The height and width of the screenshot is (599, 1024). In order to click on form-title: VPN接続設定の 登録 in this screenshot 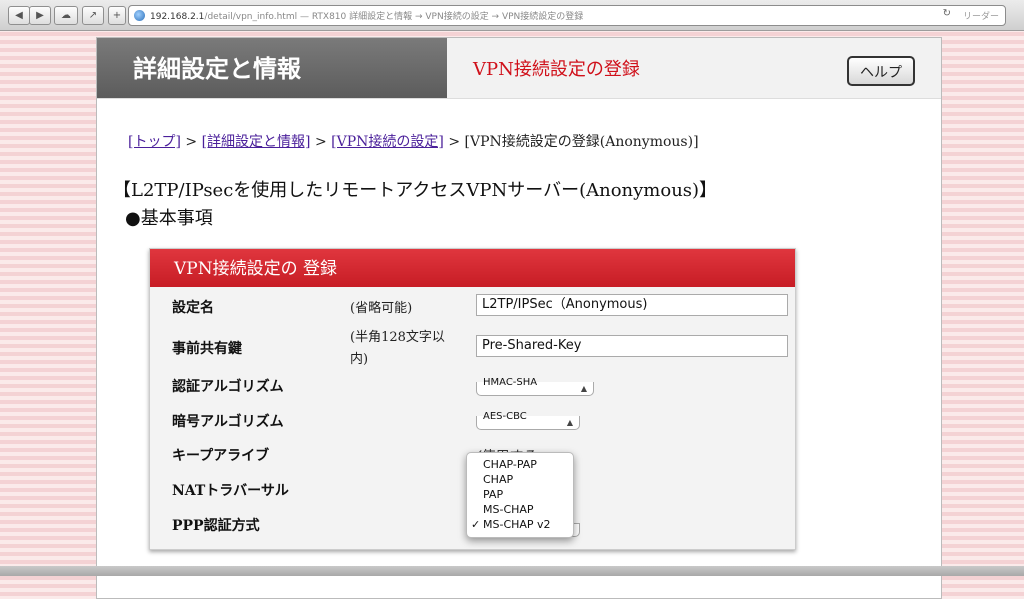, I will do `click(472, 268)`.